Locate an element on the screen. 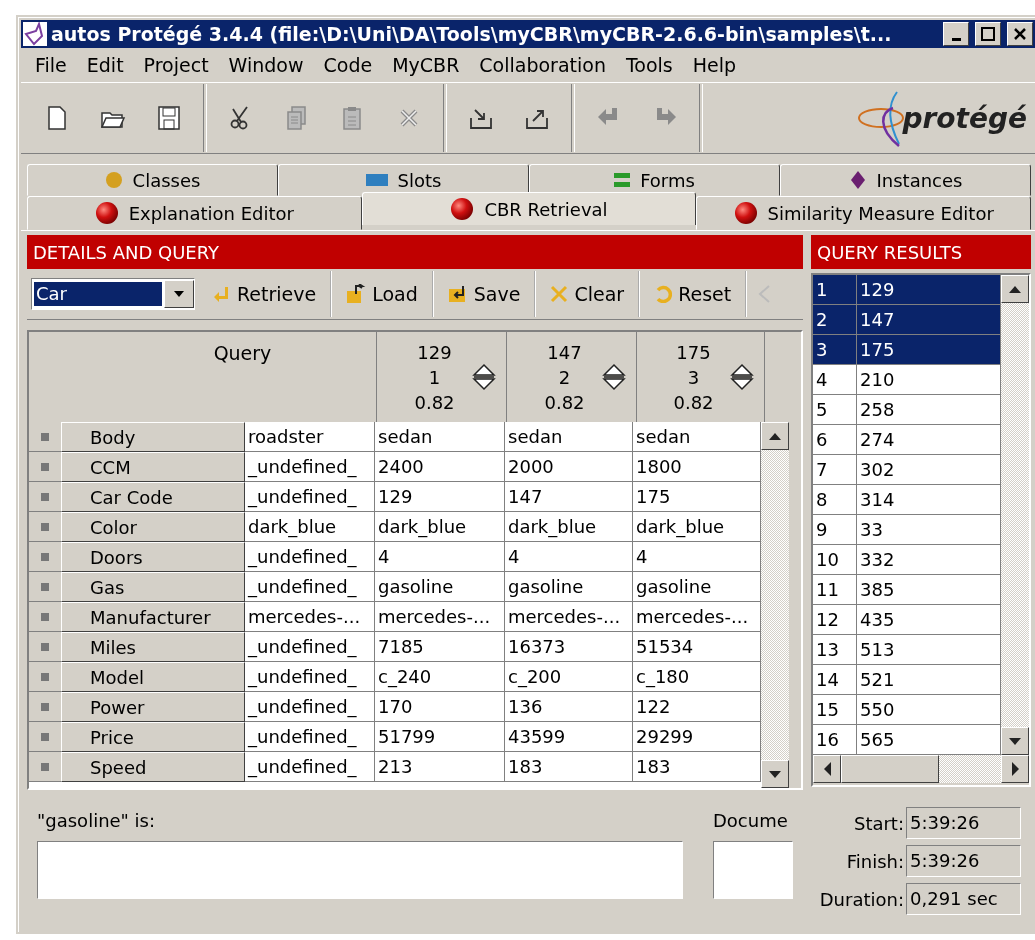  horizontal-scrollbar is located at coordinates (921, 769).